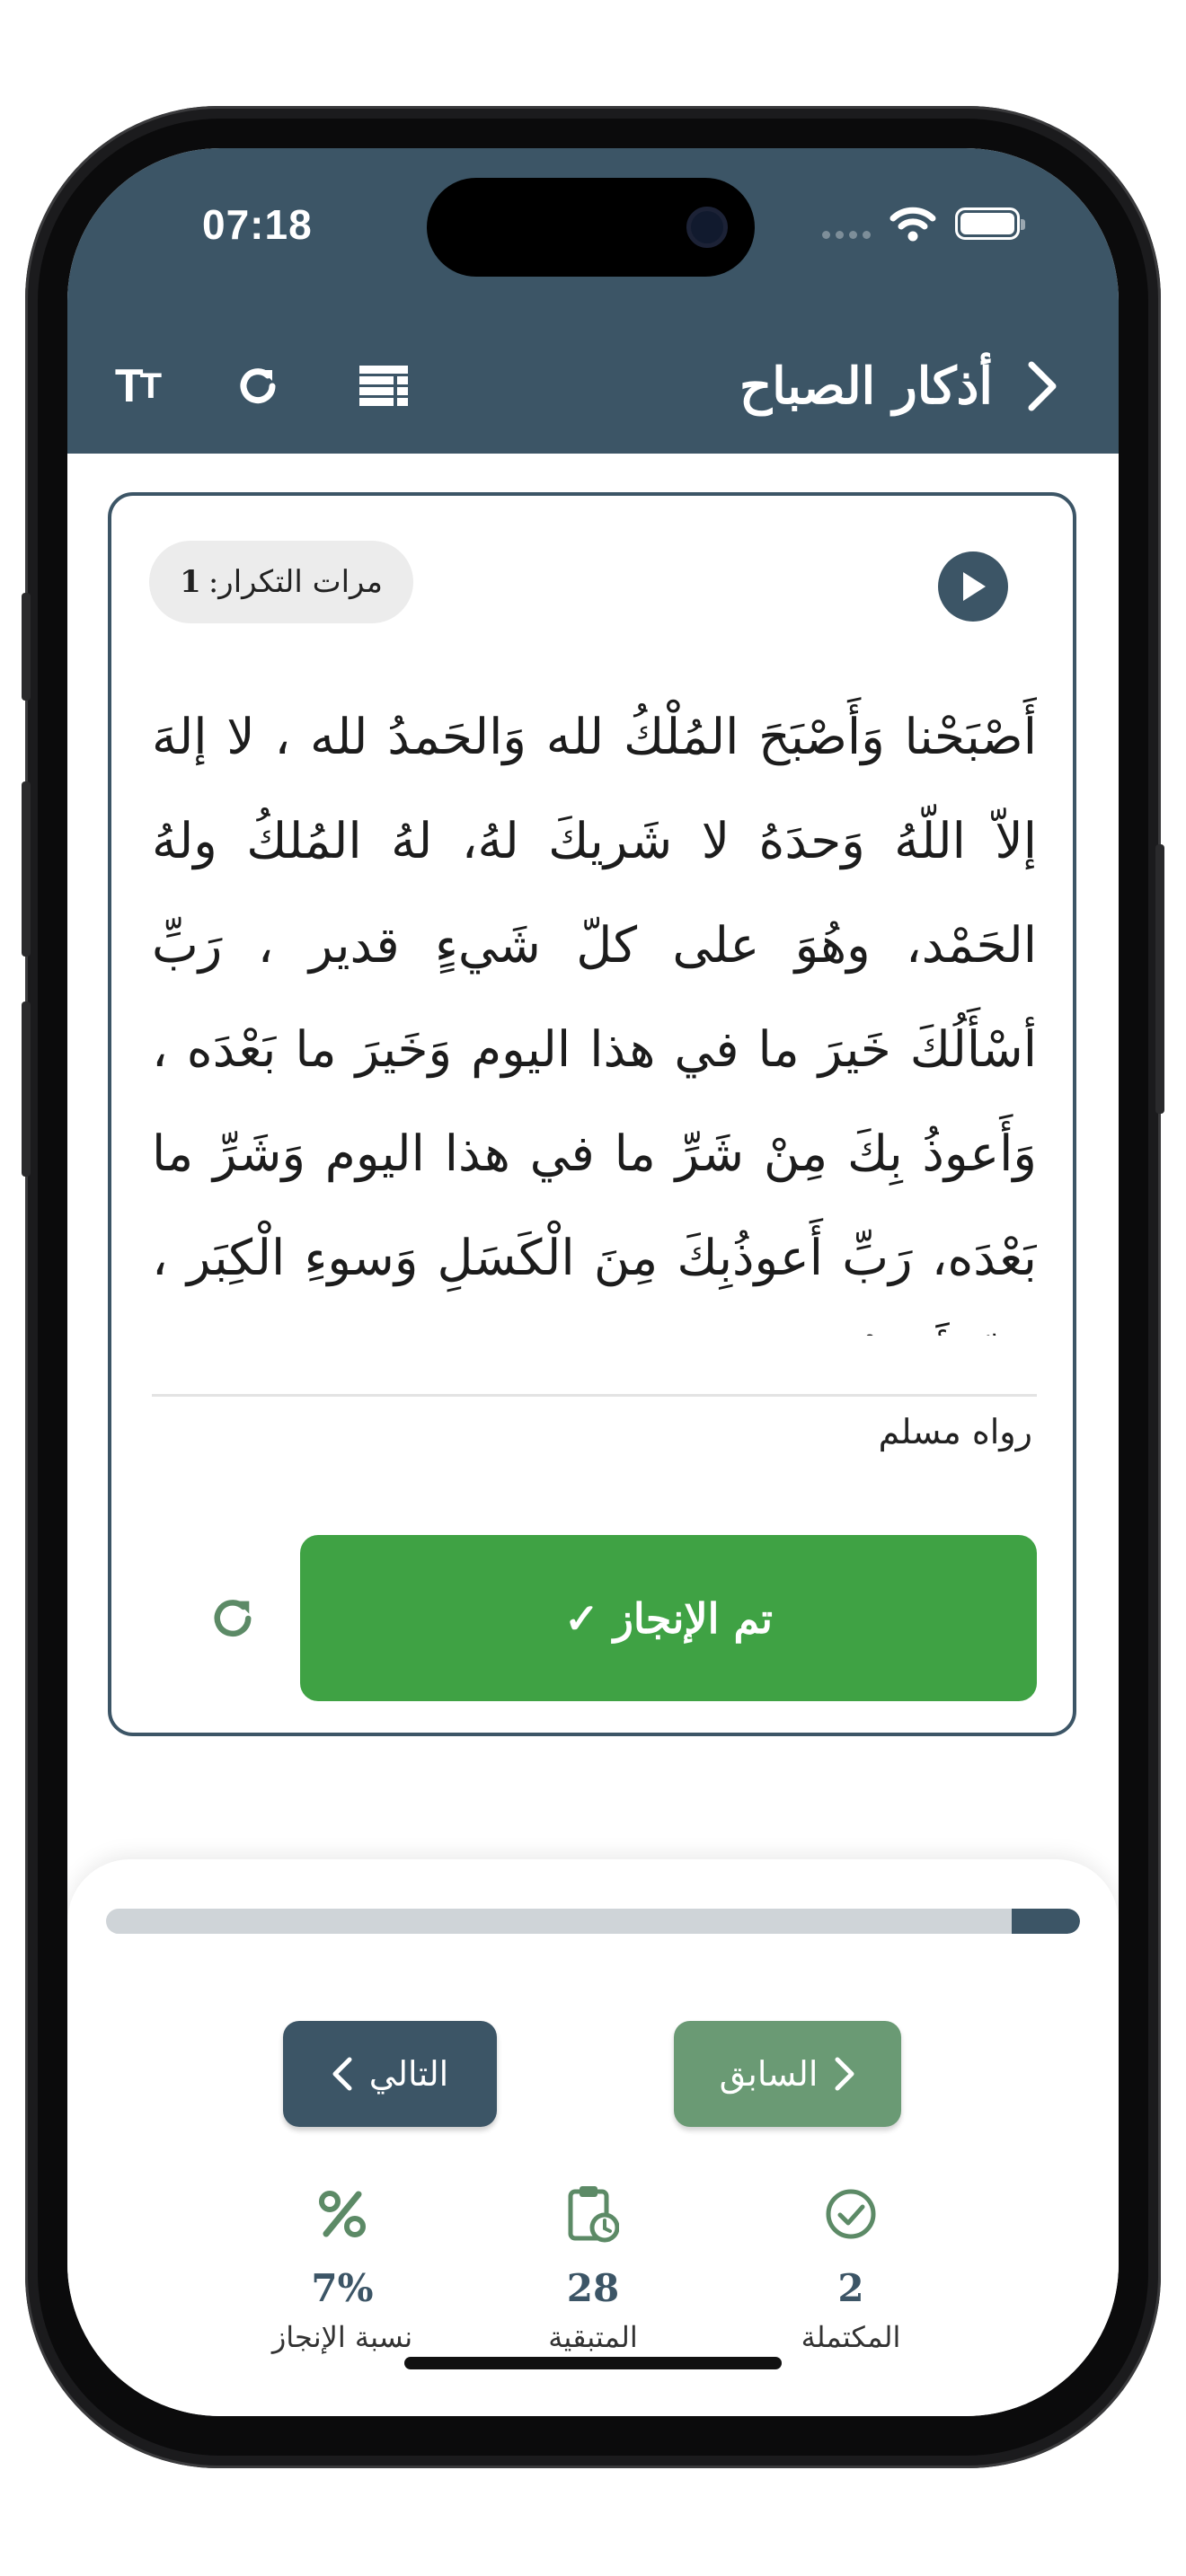  I want to click on progress-fill, so click(1046, 1921).